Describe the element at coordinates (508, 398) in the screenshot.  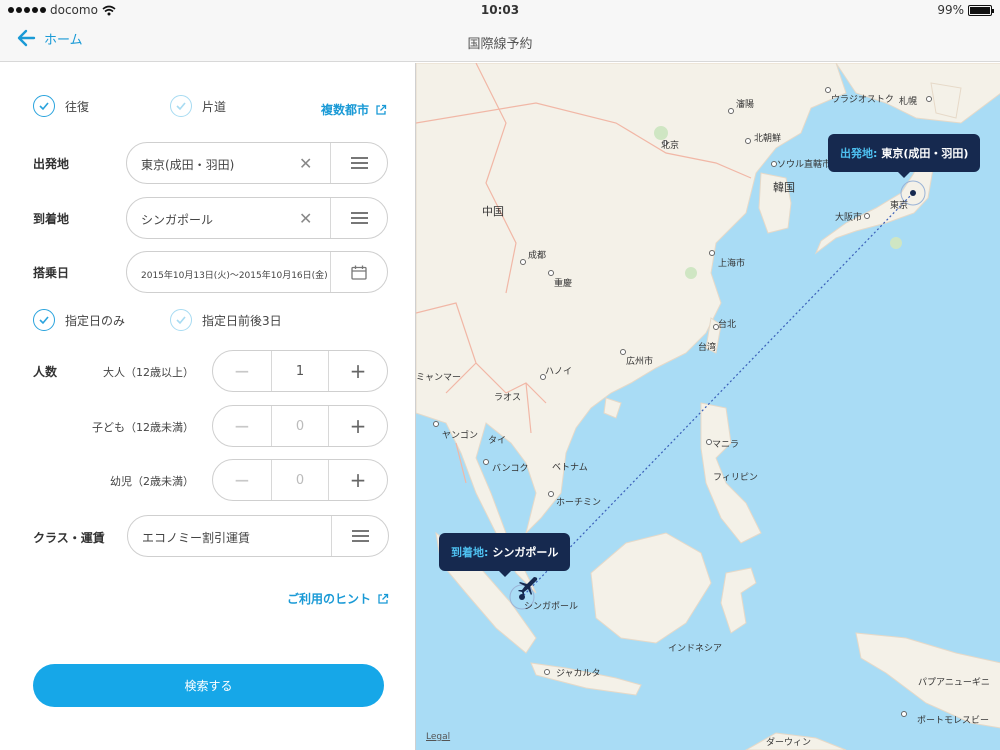
I see `country-label: ラオス` at that location.